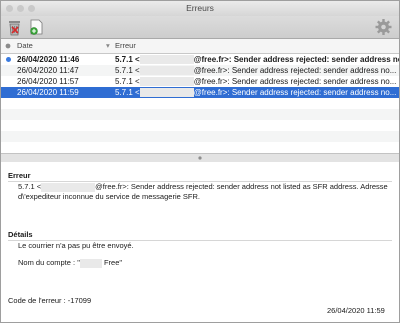 This screenshot has height=323, width=400. What do you see at coordinates (19, 175) in the screenshot?
I see `error-section-title: Erreur` at bounding box center [19, 175].